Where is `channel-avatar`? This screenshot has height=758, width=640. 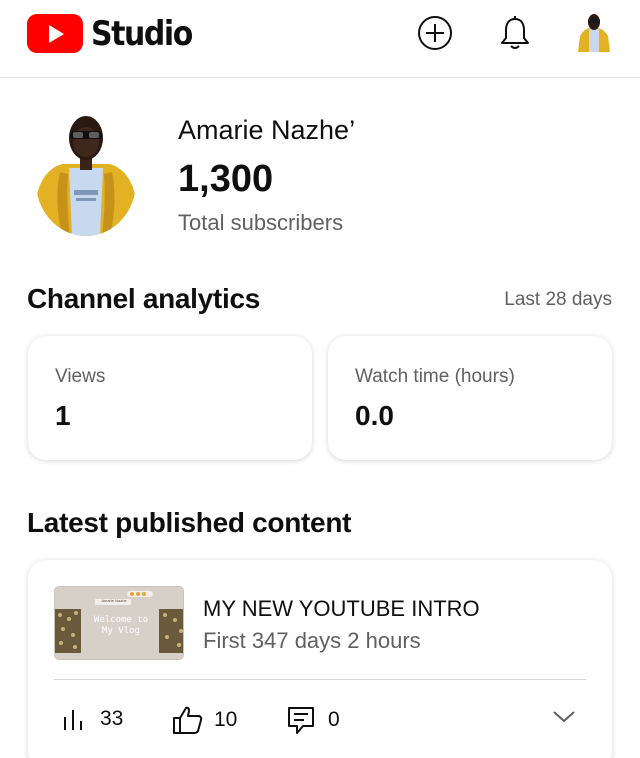
channel-avatar is located at coordinates (86, 173).